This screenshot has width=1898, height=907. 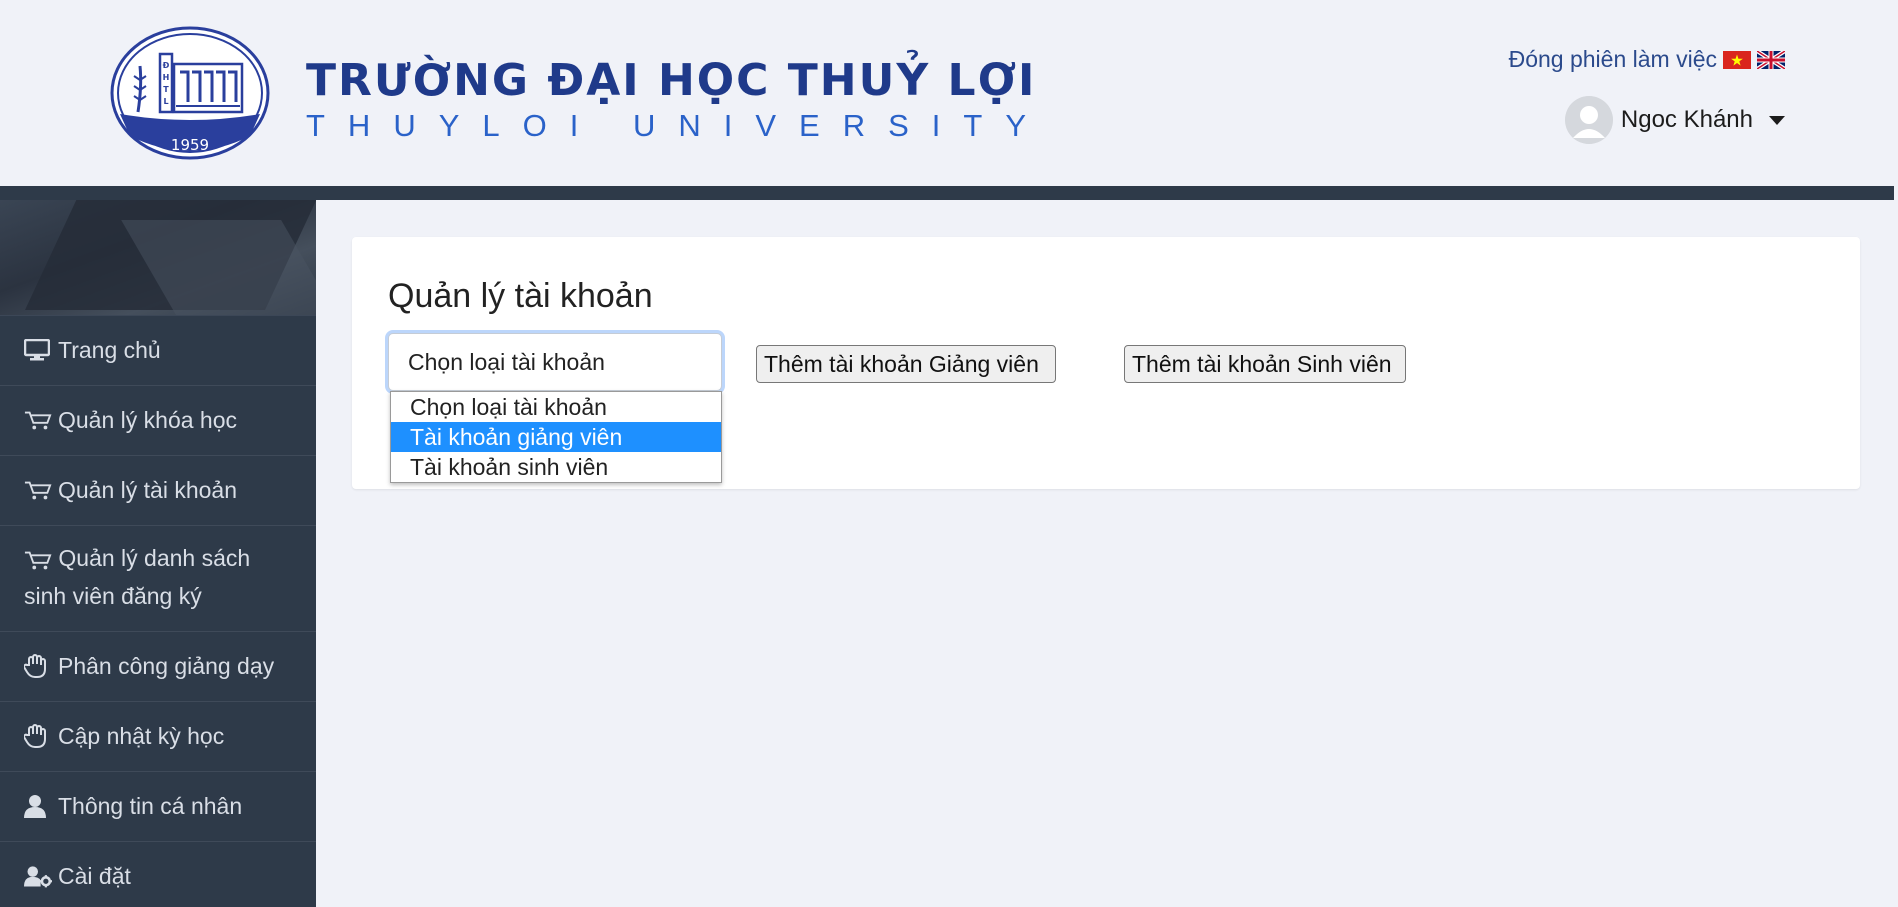 What do you see at coordinates (555, 362) in the screenshot?
I see `account-type-select: Chọn loại tài khoản` at bounding box center [555, 362].